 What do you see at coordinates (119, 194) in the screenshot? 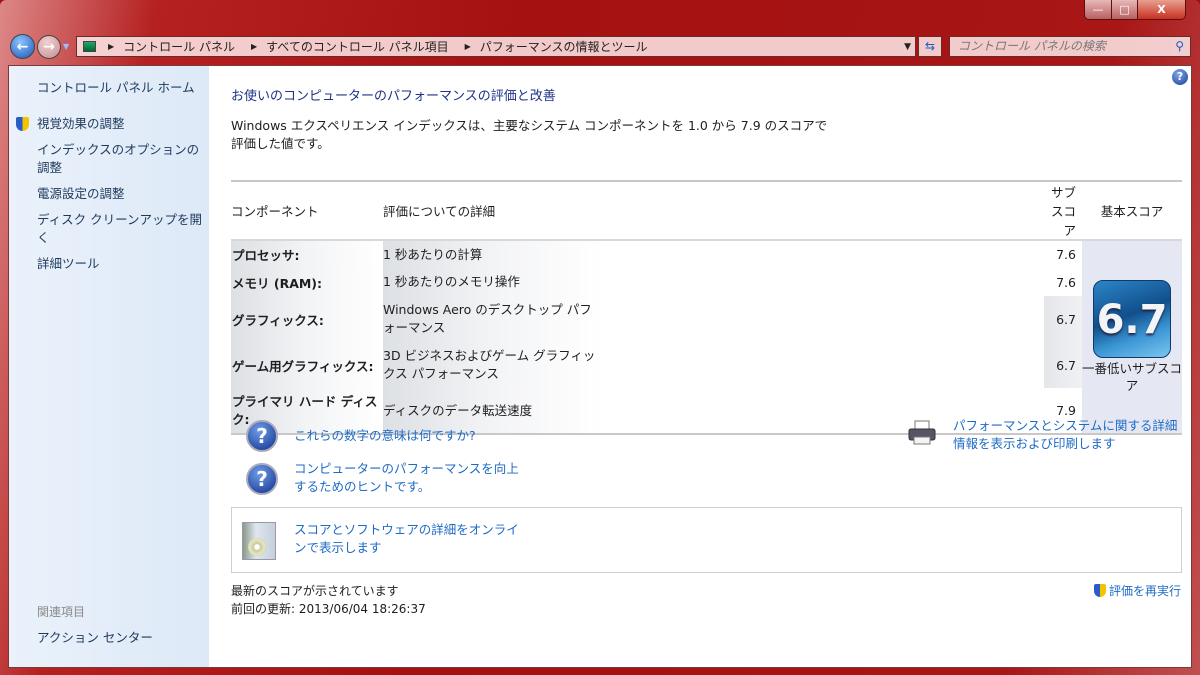
I see `sidebar-power-settings: 電源設定の調整` at bounding box center [119, 194].